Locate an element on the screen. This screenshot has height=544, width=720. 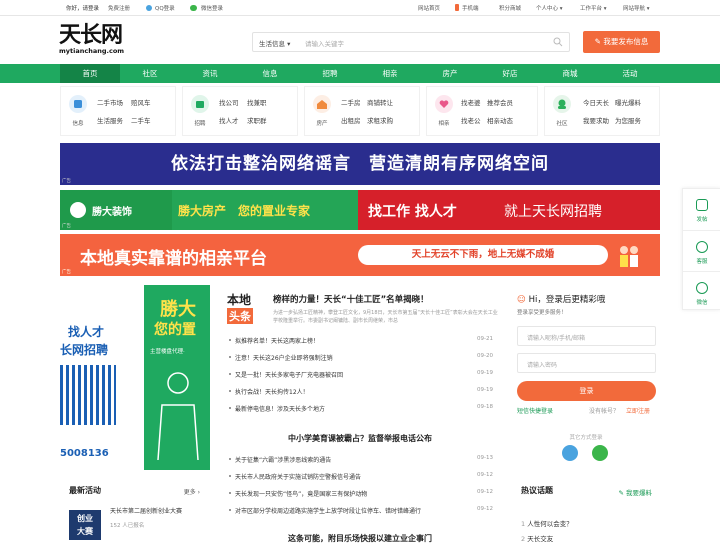
category-link: 出租房 is located at coordinates (351, 120).